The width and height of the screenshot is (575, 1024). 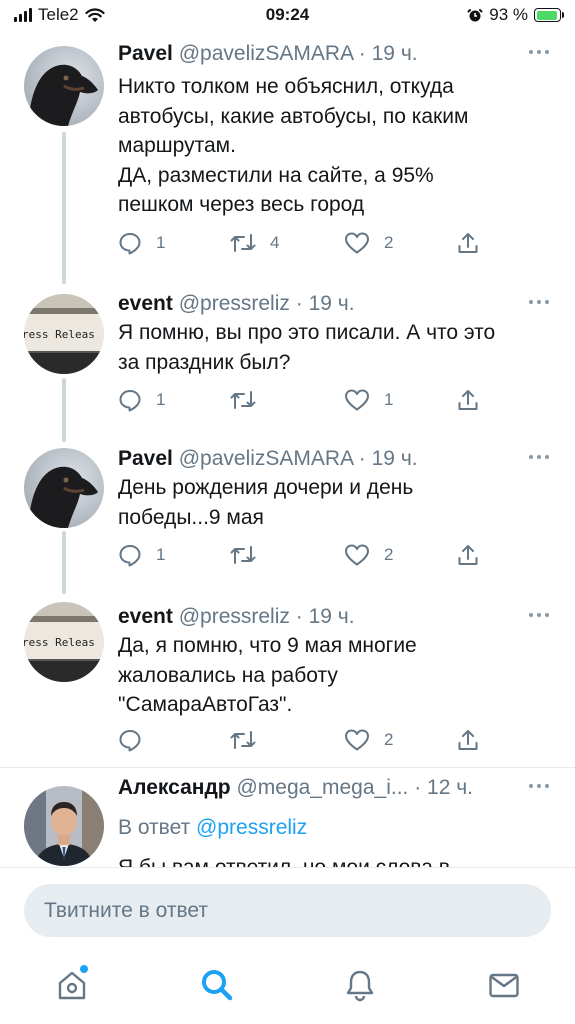 I want to click on search-icon, so click(x=217, y=985).